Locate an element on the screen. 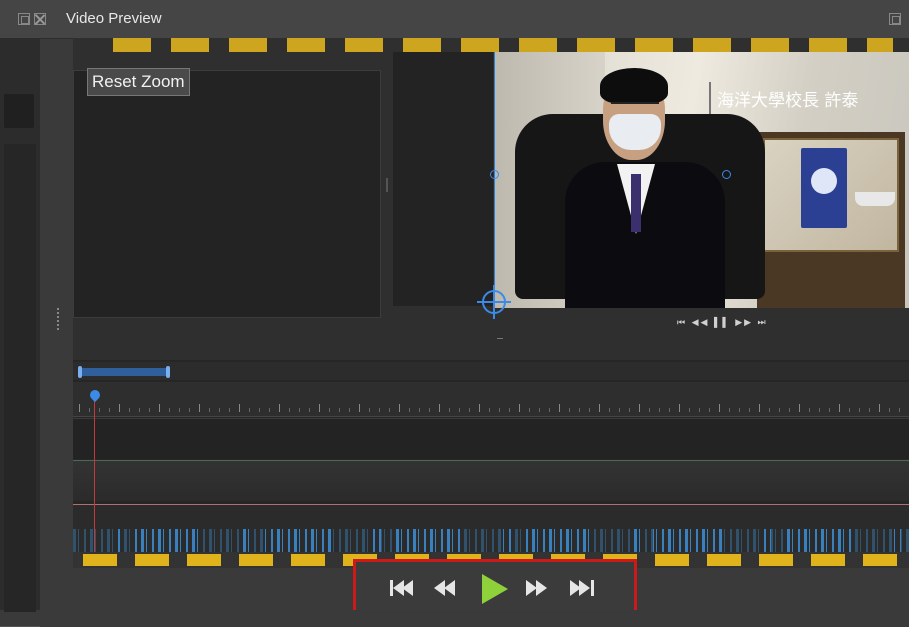 Image resolution: width=909 pixels, height=627 pixels. jump-to-end-button is located at coordinates (583, 588).